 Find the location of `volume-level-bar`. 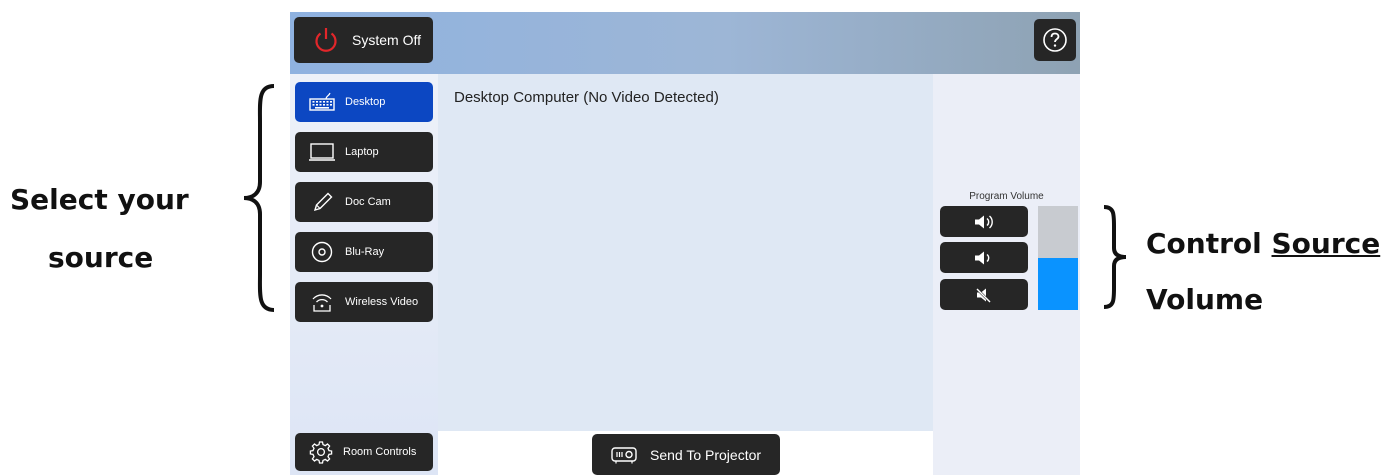

volume-level-bar is located at coordinates (1058, 258).